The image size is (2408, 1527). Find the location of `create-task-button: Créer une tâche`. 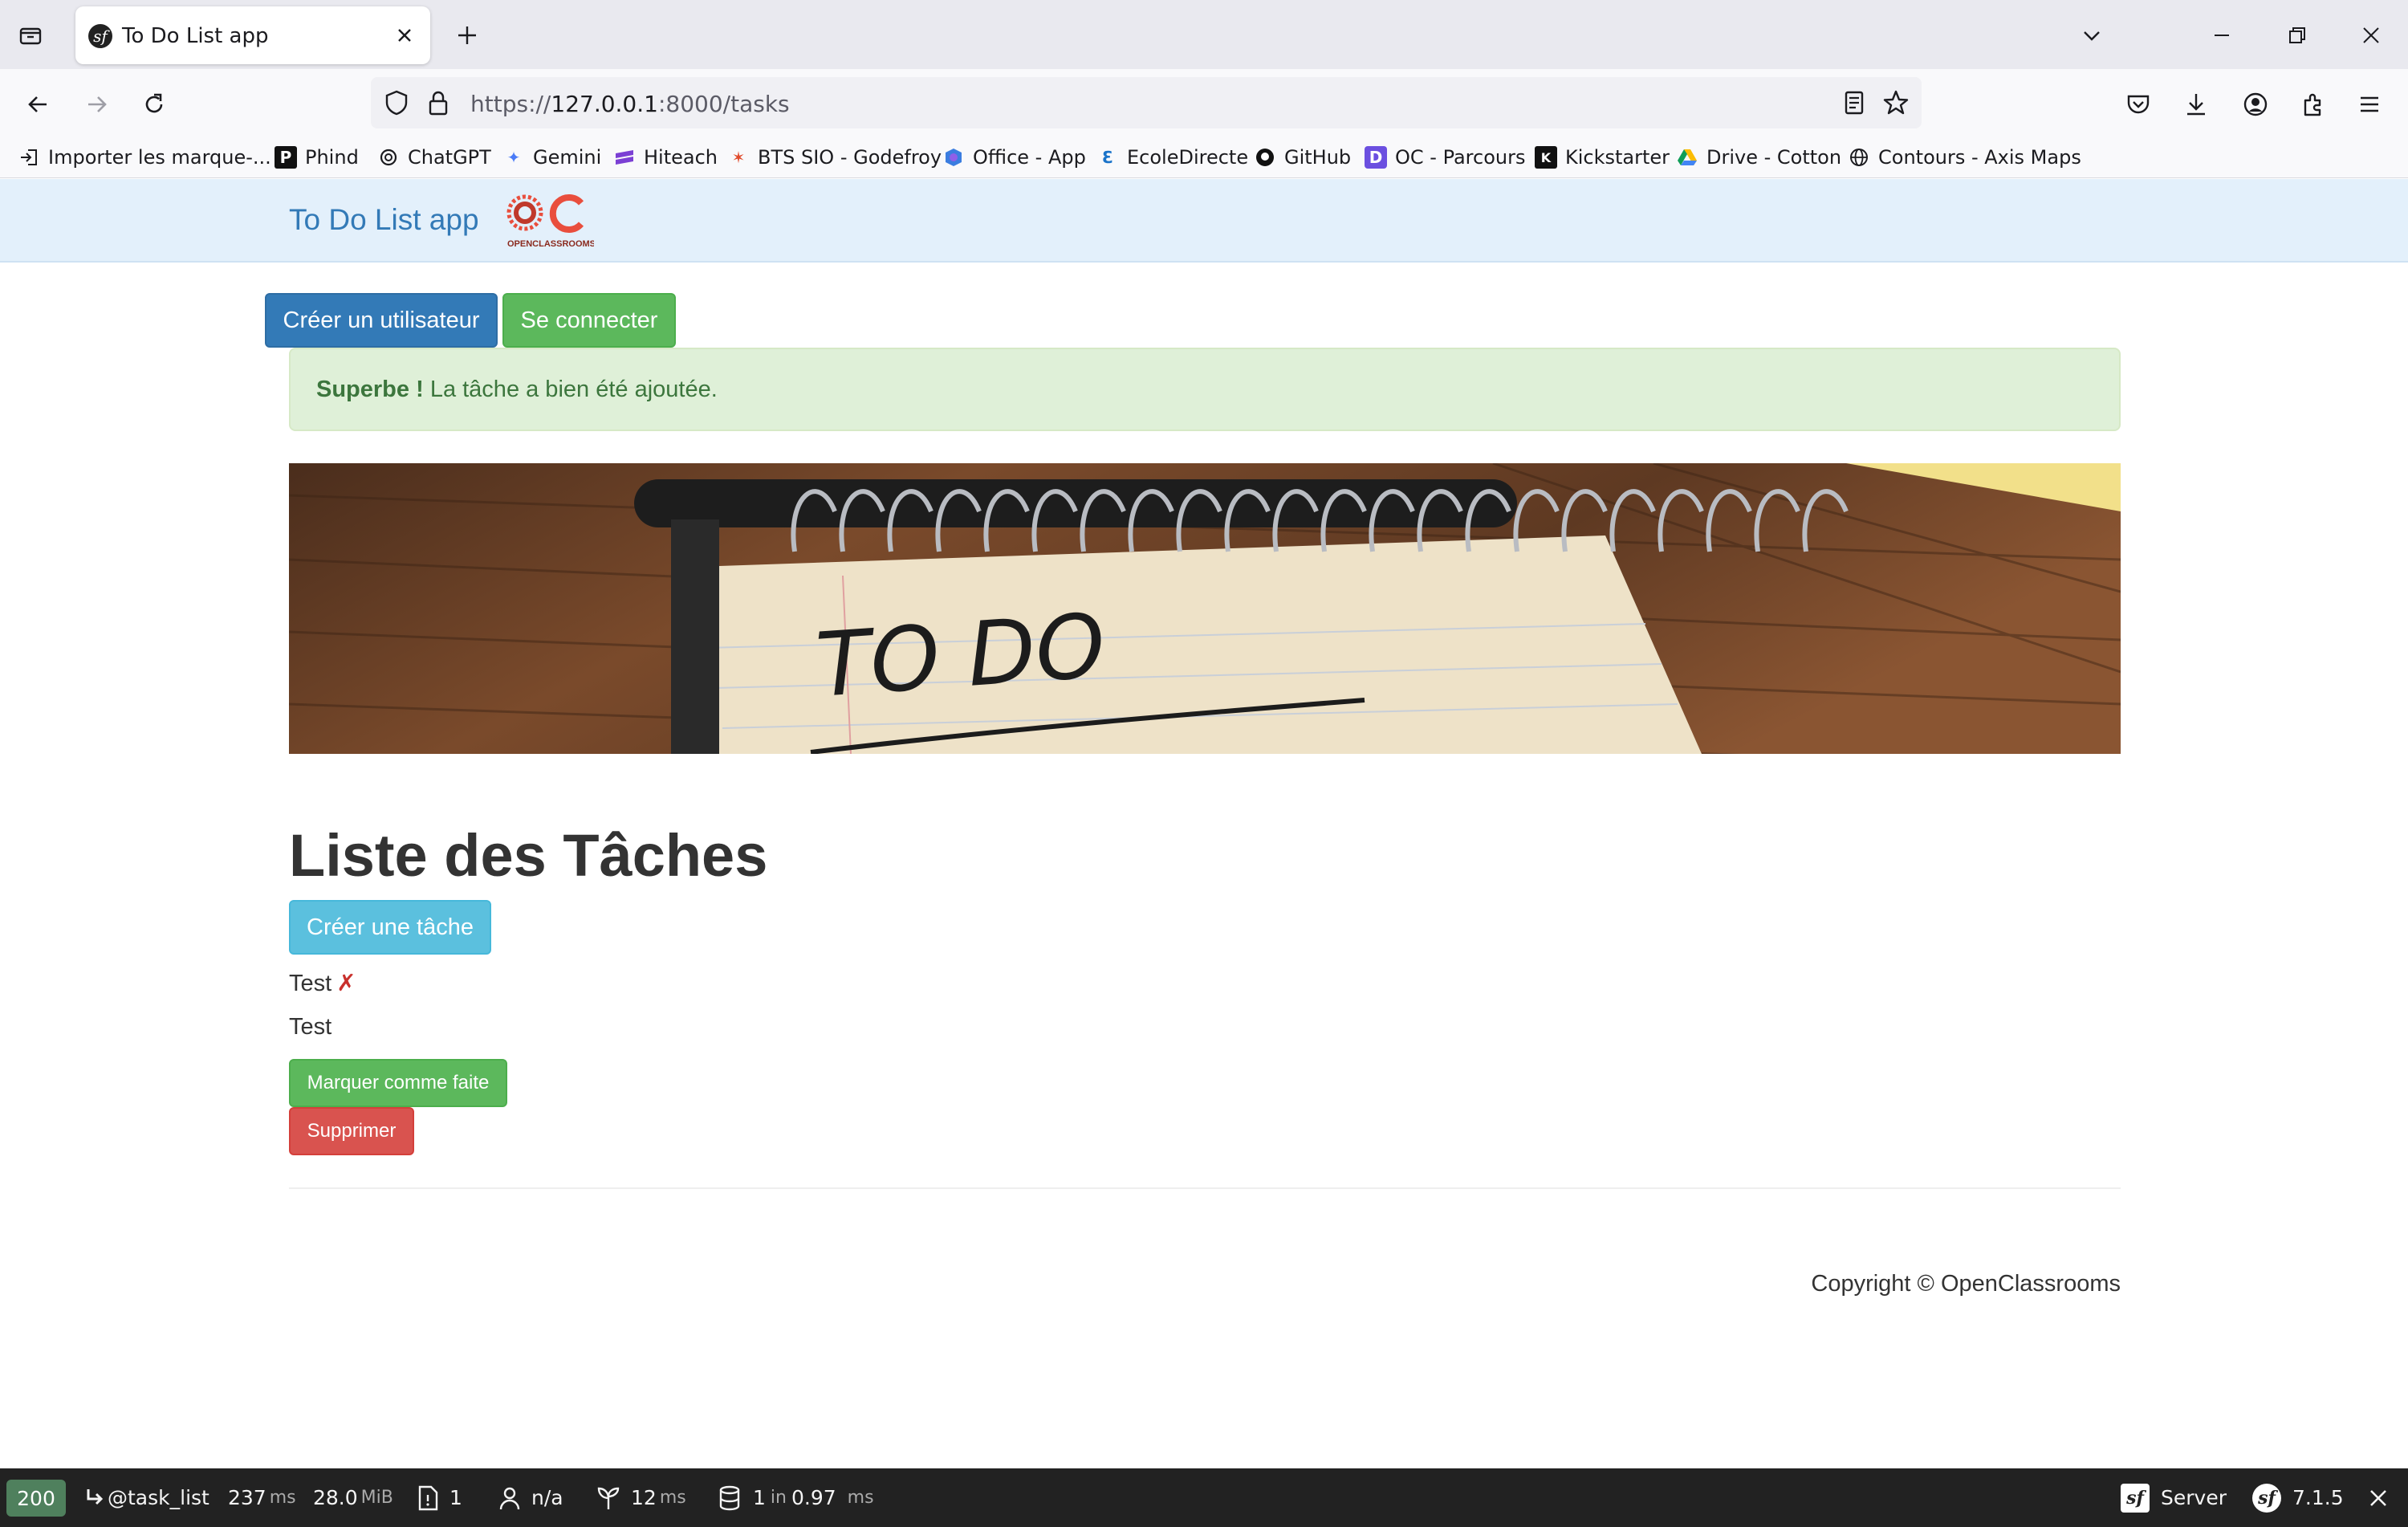

create-task-button: Créer une tâche is located at coordinates (390, 927).